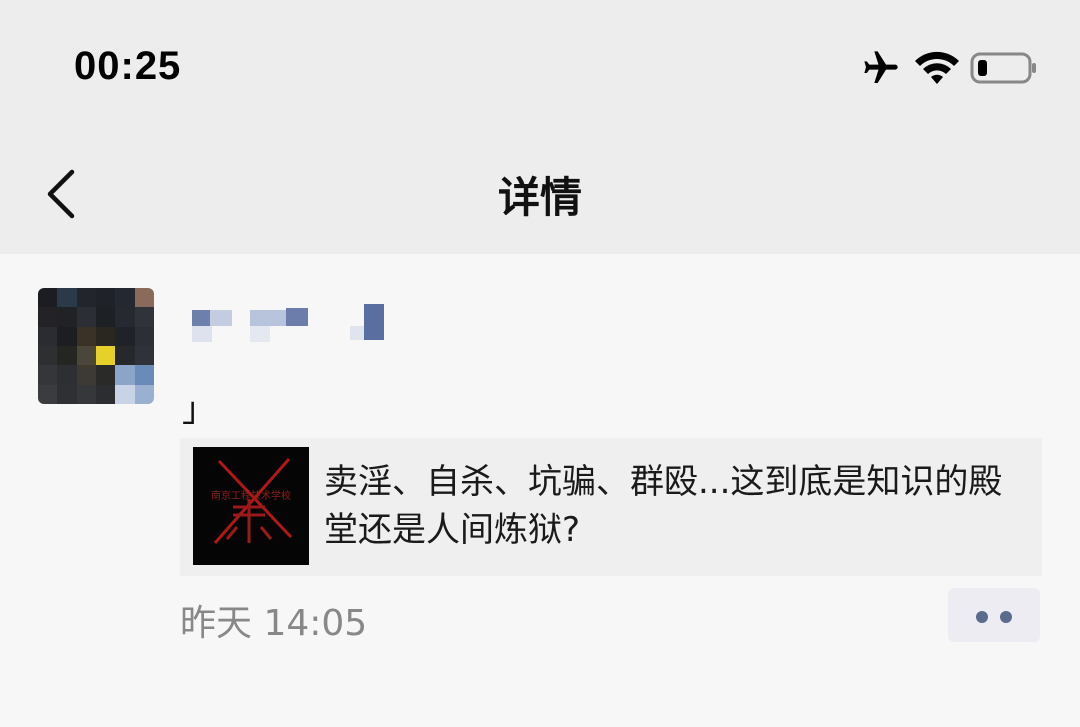 Image resolution: width=1080 pixels, height=727 pixels. What do you see at coordinates (674, 506) in the screenshot?
I see `article-title: 卖淫、自杀、坑骗、群殴...这到底是知识的殿堂还是人间炼狱?` at bounding box center [674, 506].